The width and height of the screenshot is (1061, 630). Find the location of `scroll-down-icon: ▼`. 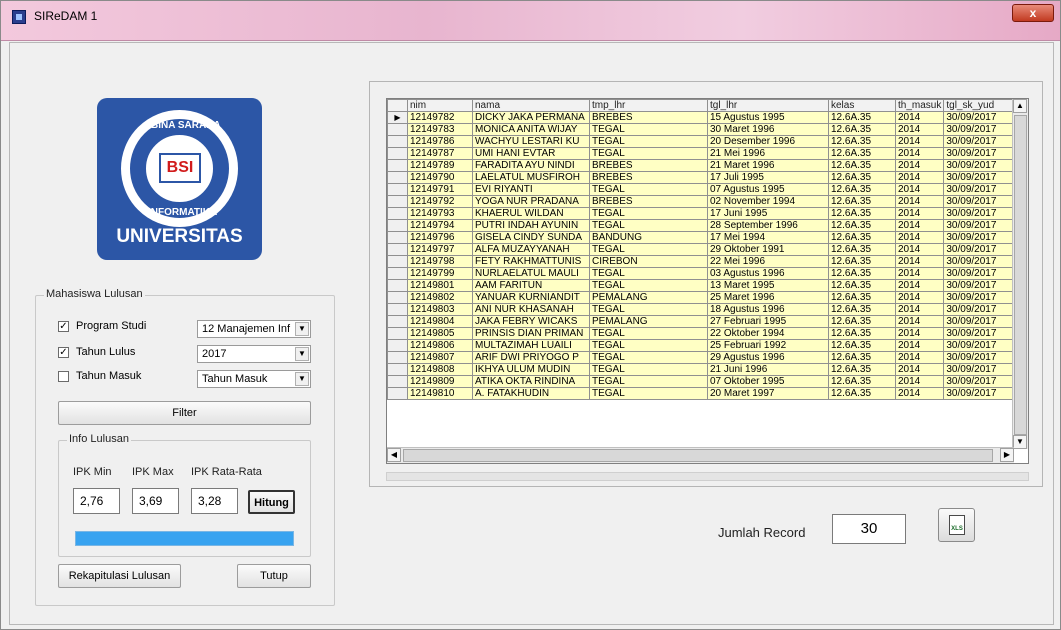

scroll-down-icon: ▼ is located at coordinates (1020, 442).